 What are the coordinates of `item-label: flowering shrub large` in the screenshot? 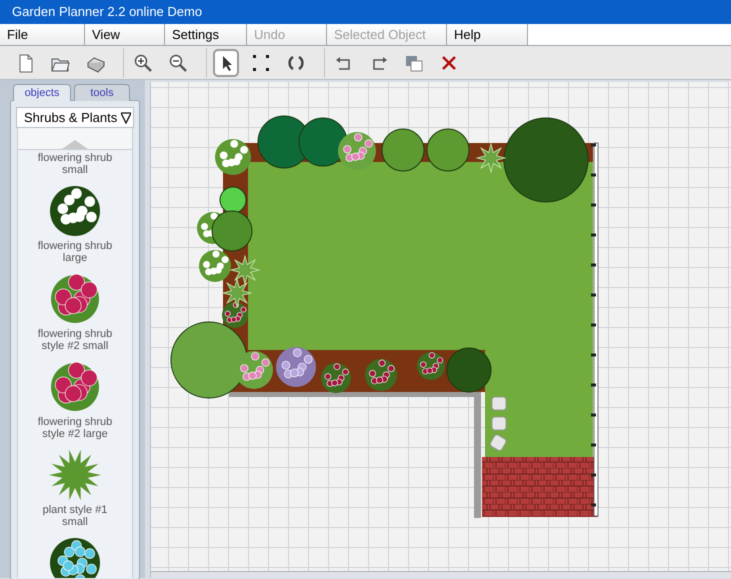 It's located at (75, 252).